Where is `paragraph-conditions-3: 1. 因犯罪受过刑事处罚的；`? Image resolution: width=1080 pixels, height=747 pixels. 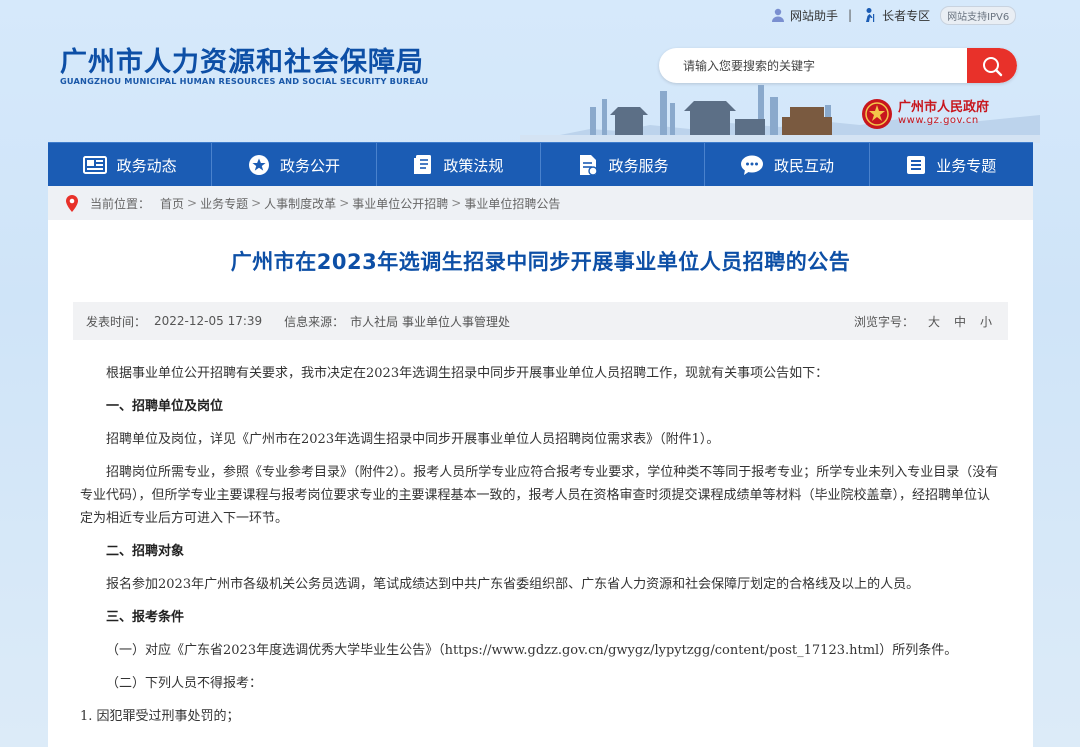
paragraph-conditions-3: 1. 因犯罪受过刑事处罚的； is located at coordinates (160, 716).